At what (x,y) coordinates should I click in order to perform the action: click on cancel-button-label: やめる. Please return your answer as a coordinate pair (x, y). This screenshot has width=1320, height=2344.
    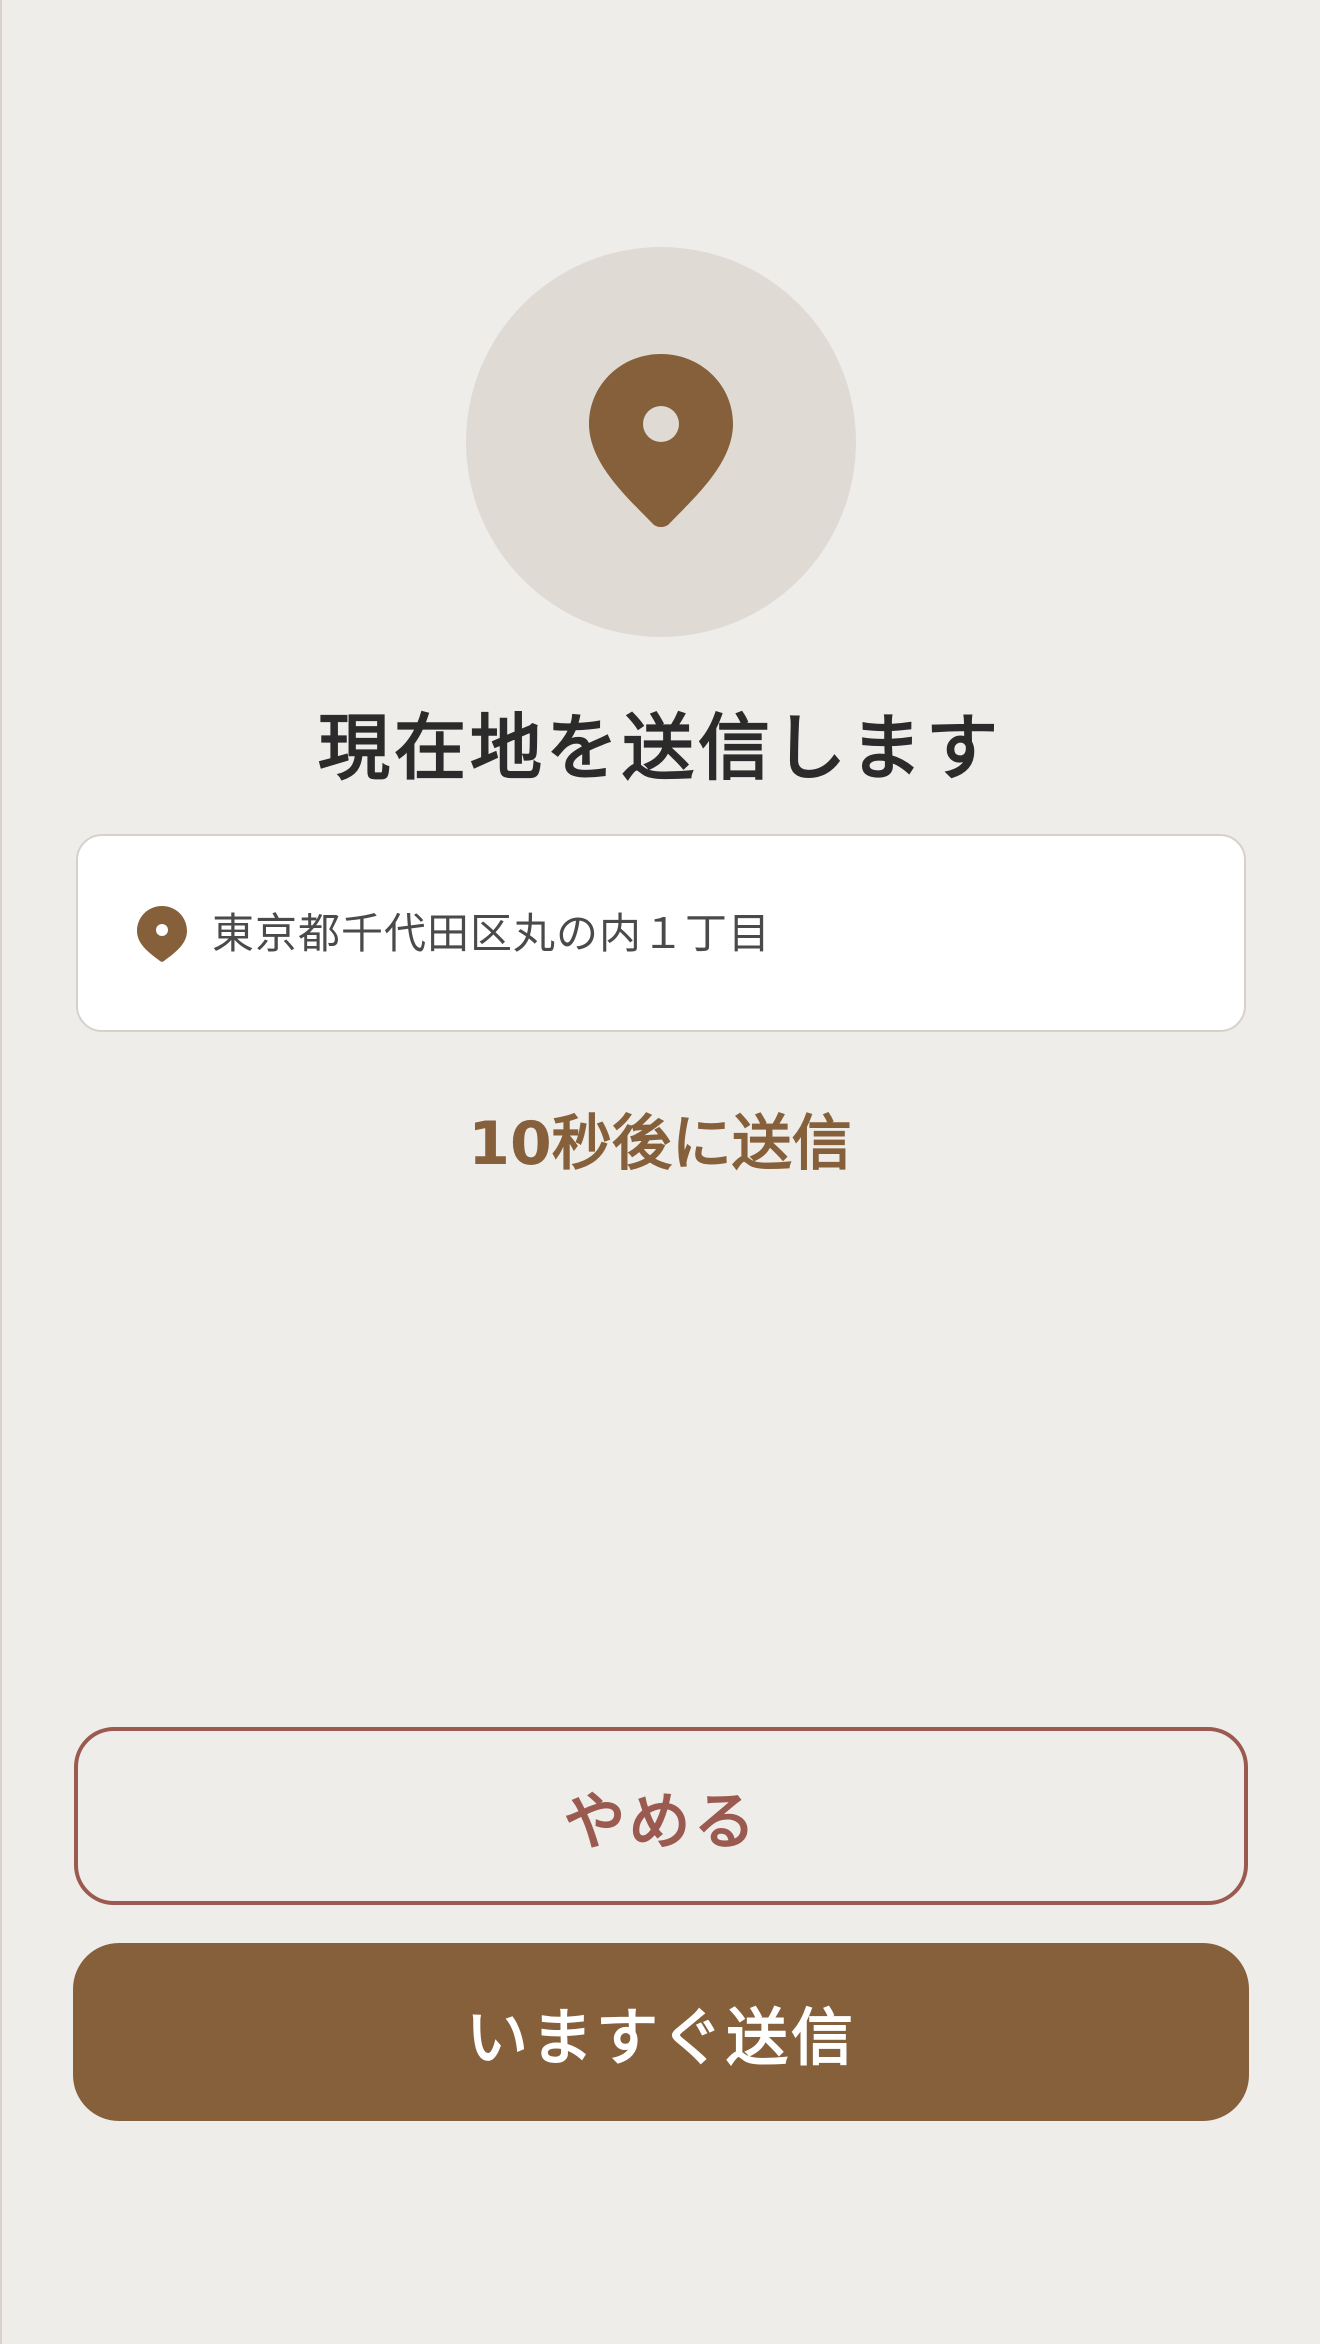
    Looking at the image, I should click on (661, 1821).